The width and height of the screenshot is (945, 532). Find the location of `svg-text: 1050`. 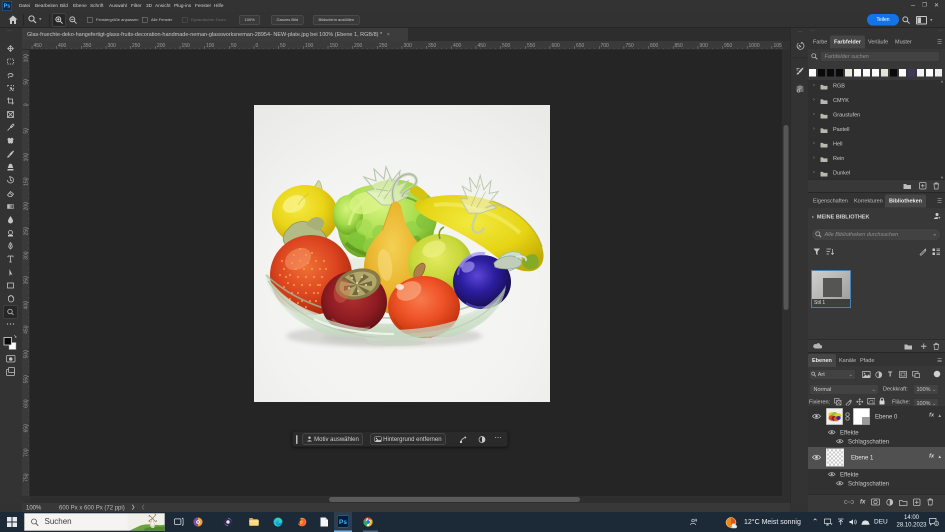

svg-text: 1050 is located at coordinates (778, 46).